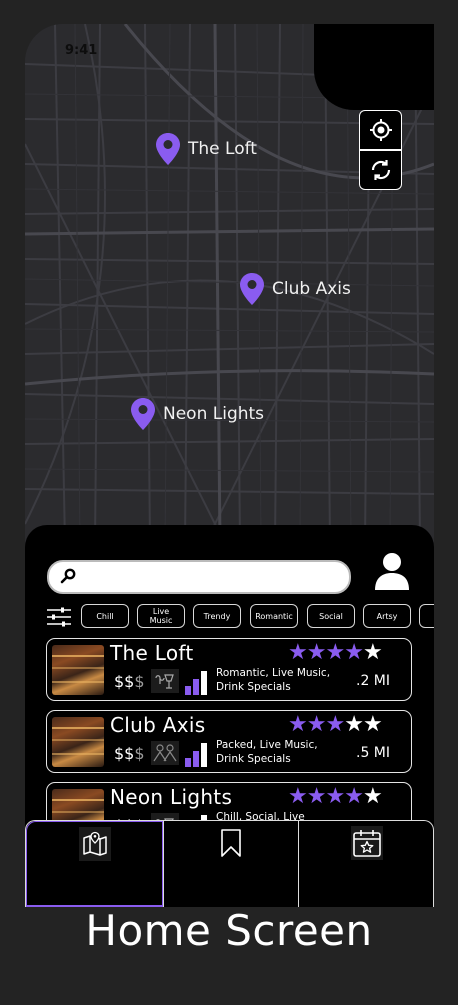  I want to click on profile-button, so click(392, 574).